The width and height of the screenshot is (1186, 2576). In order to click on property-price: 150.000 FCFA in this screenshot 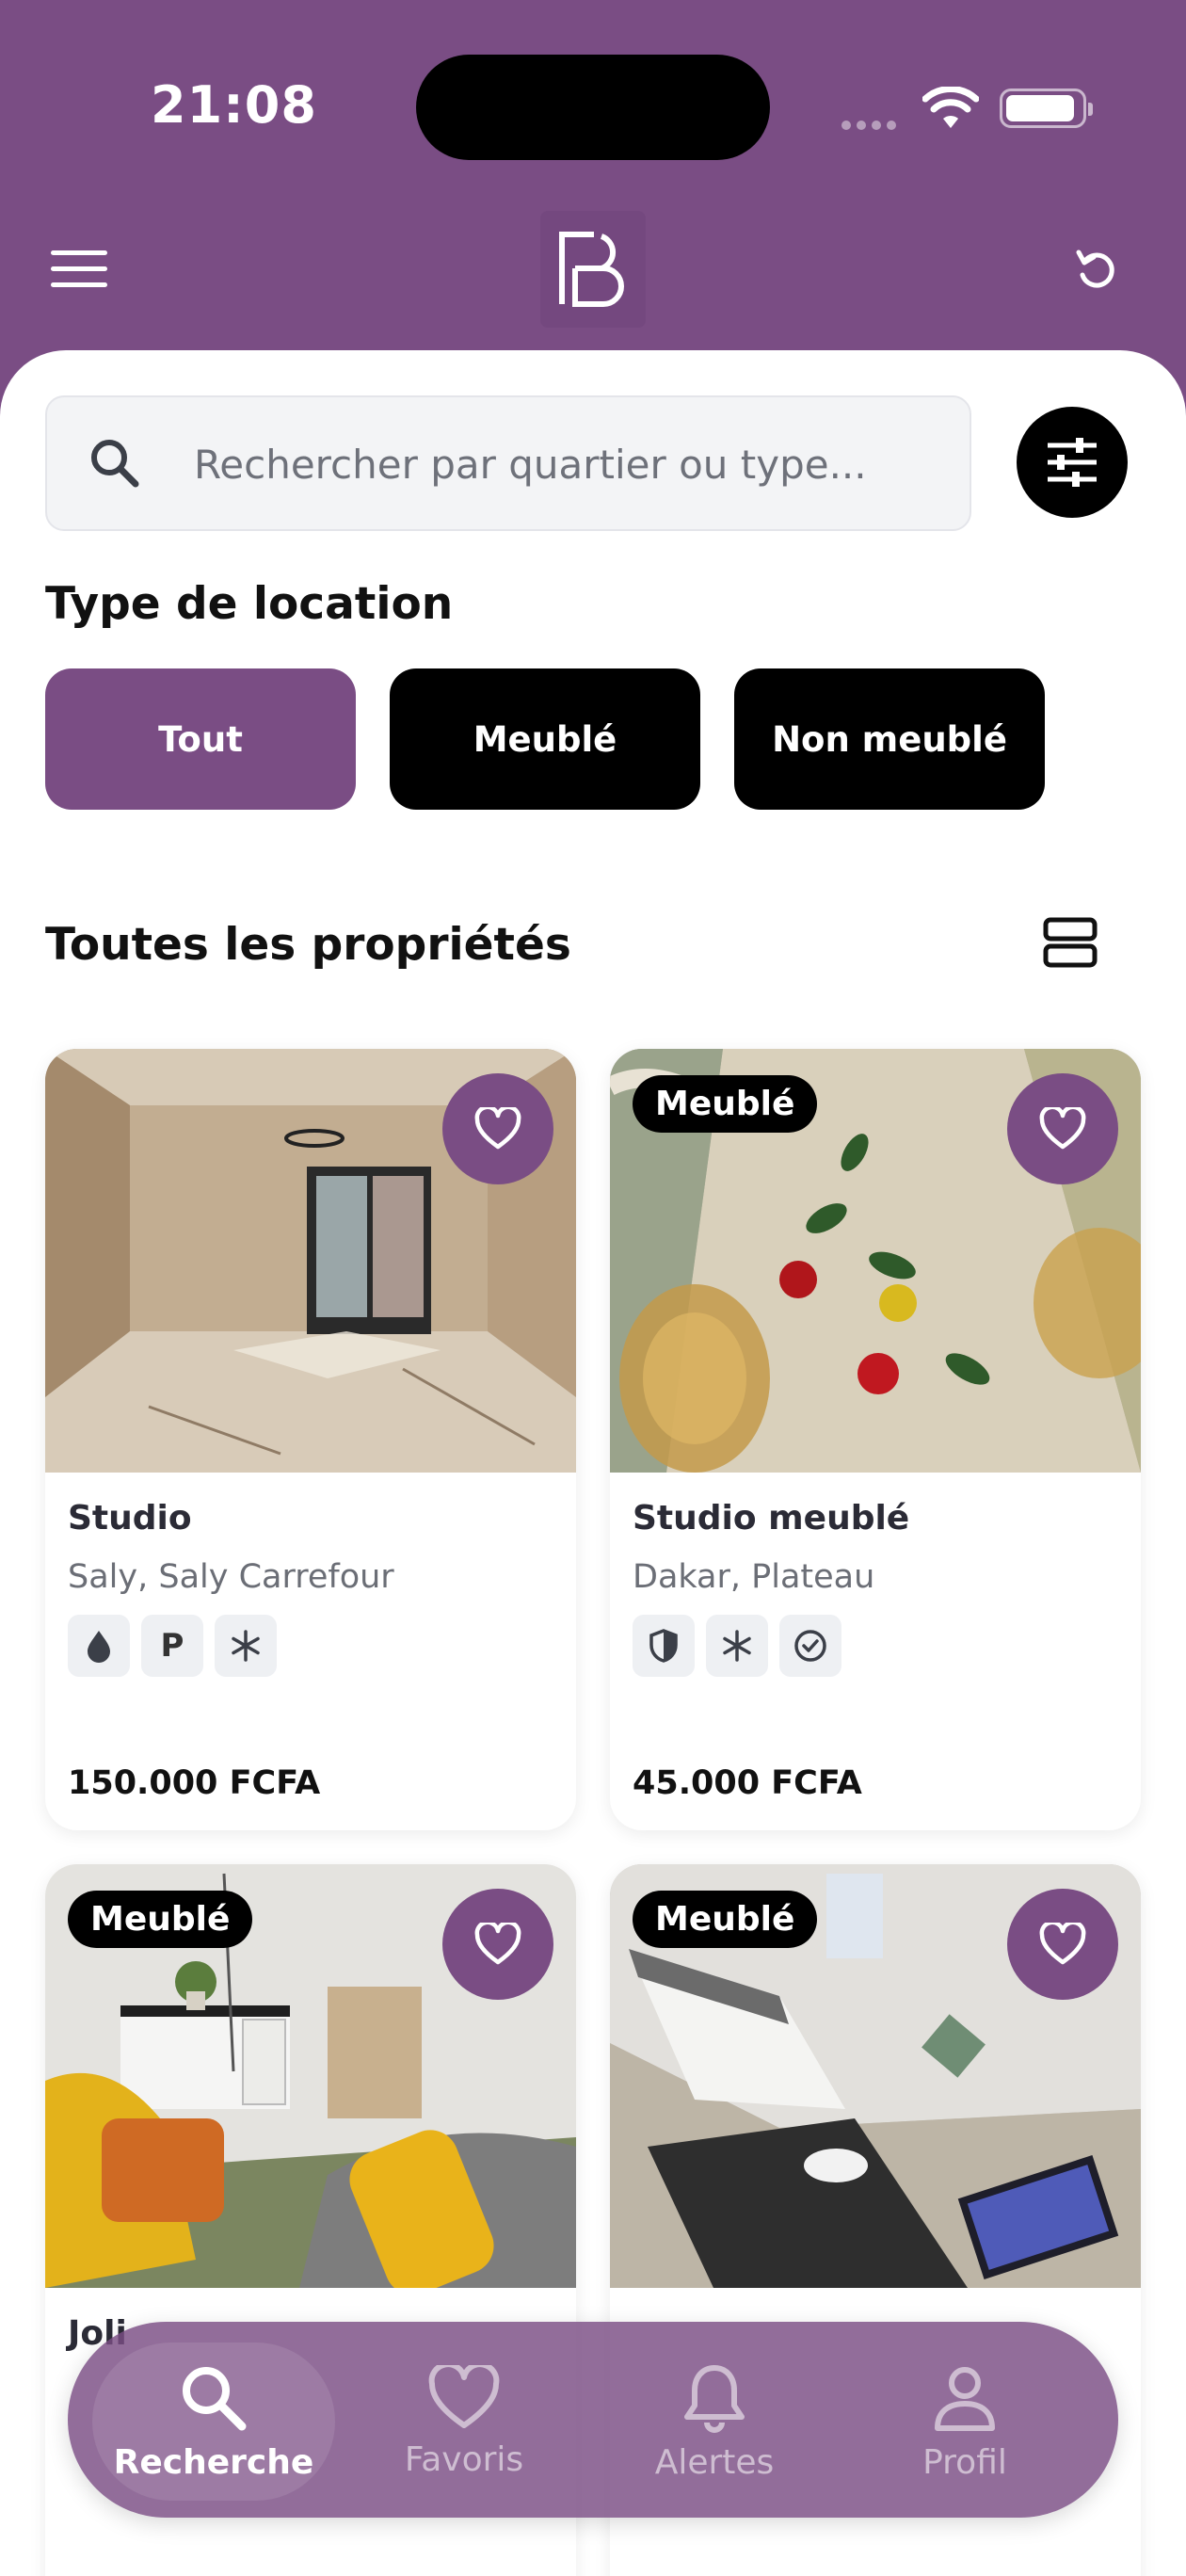, I will do `click(194, 1783)`.